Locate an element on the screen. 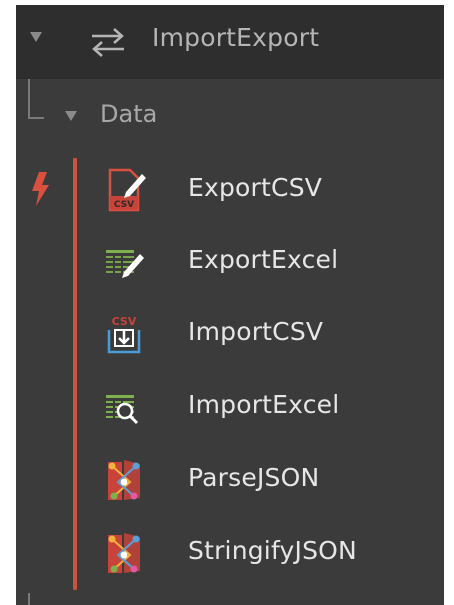 Image resolution: width=454 pixels, height=605 pixels. swap-arrows-icon is located at coordinates (108, 42).